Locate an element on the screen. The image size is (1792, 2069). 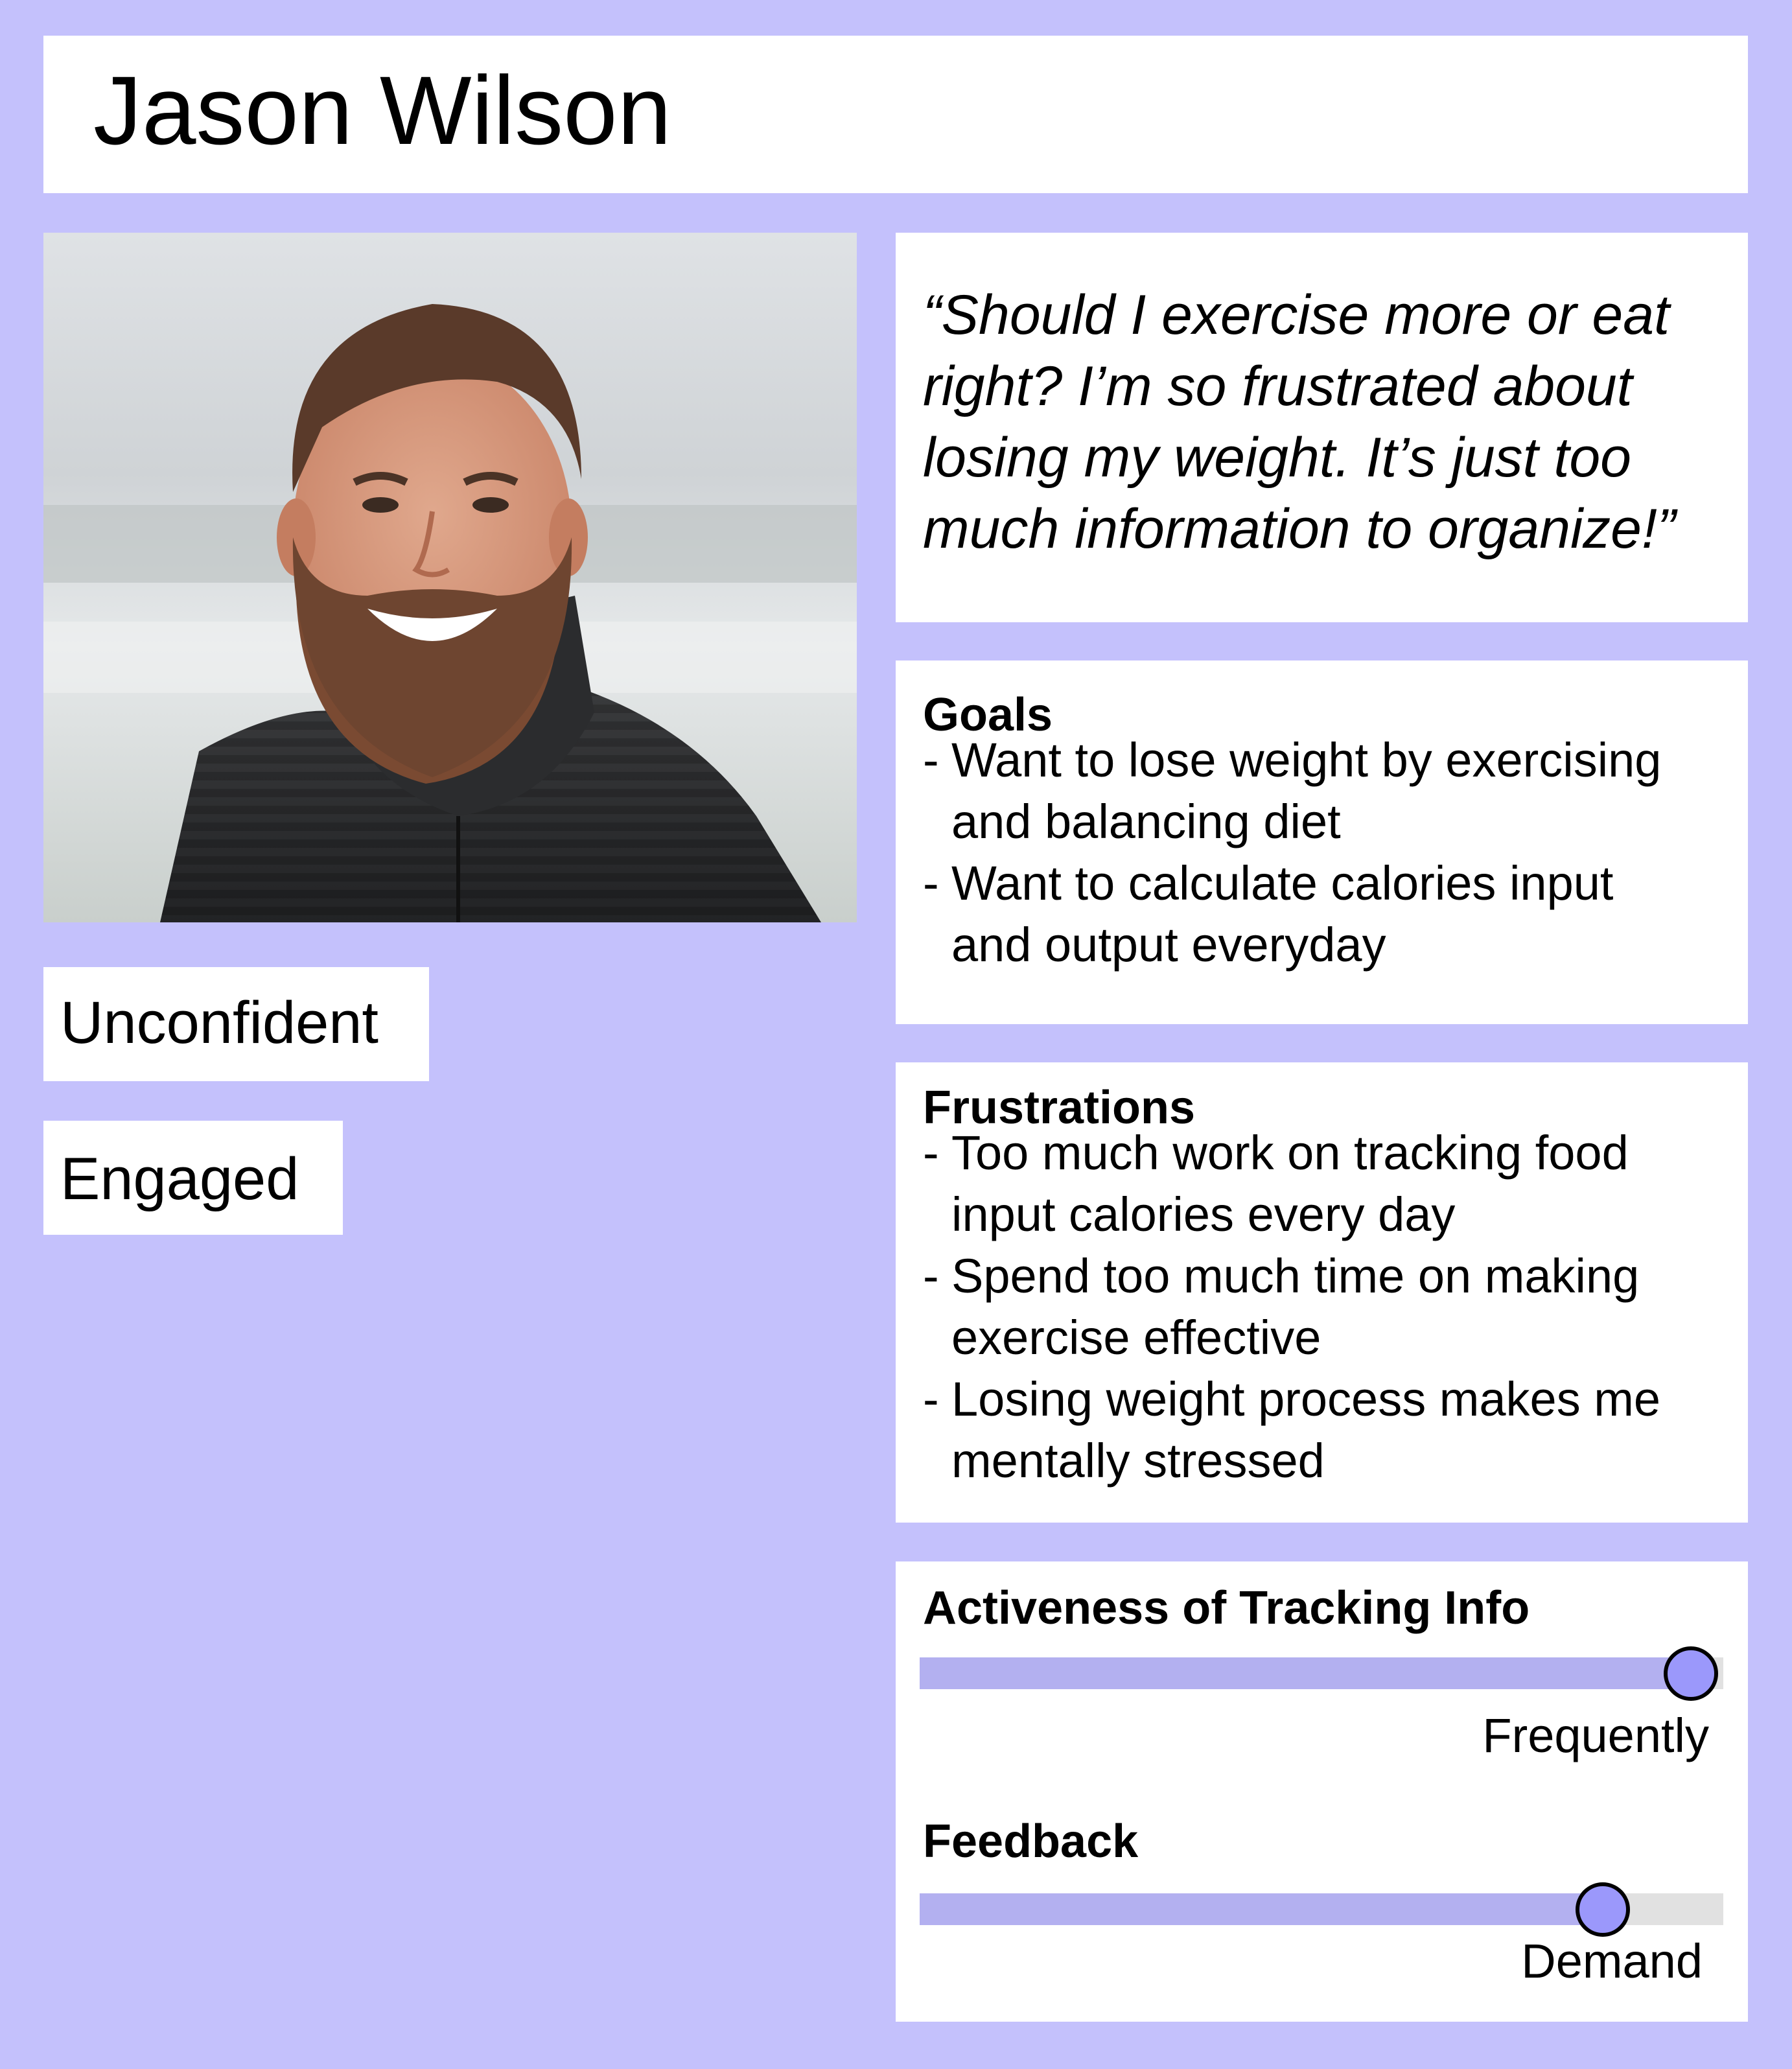
scale-label-feedback: Demand is located at coordinates (1612, 1961).